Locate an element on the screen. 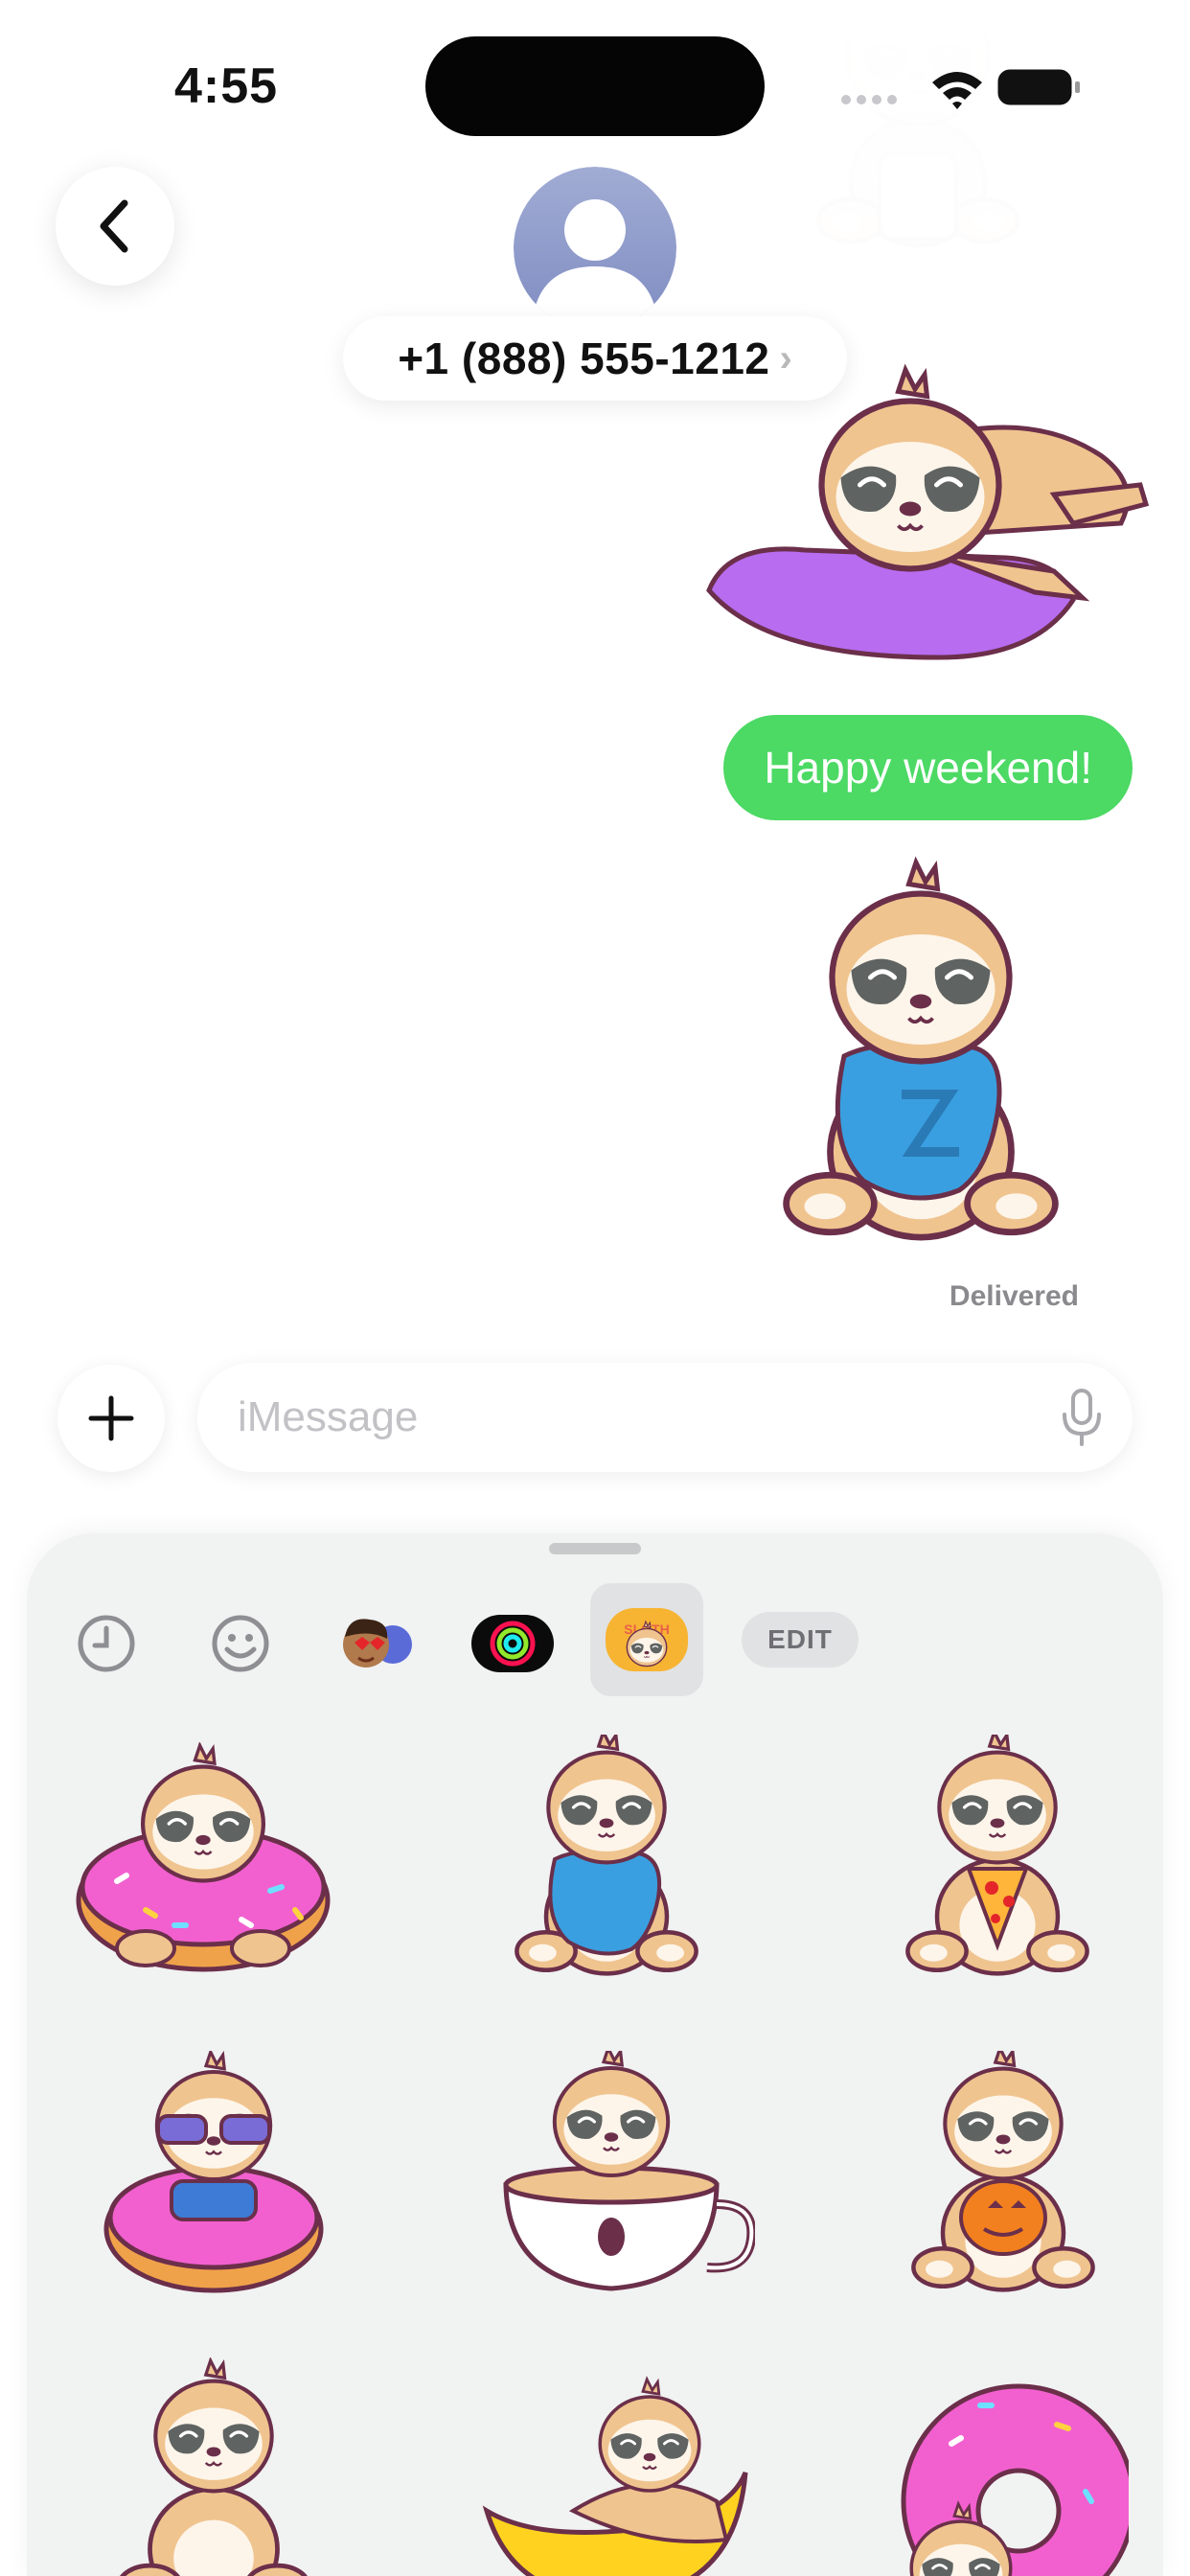 The image size is (1190, 2576). chevron-left-icon is located at coordinates (114, 226).